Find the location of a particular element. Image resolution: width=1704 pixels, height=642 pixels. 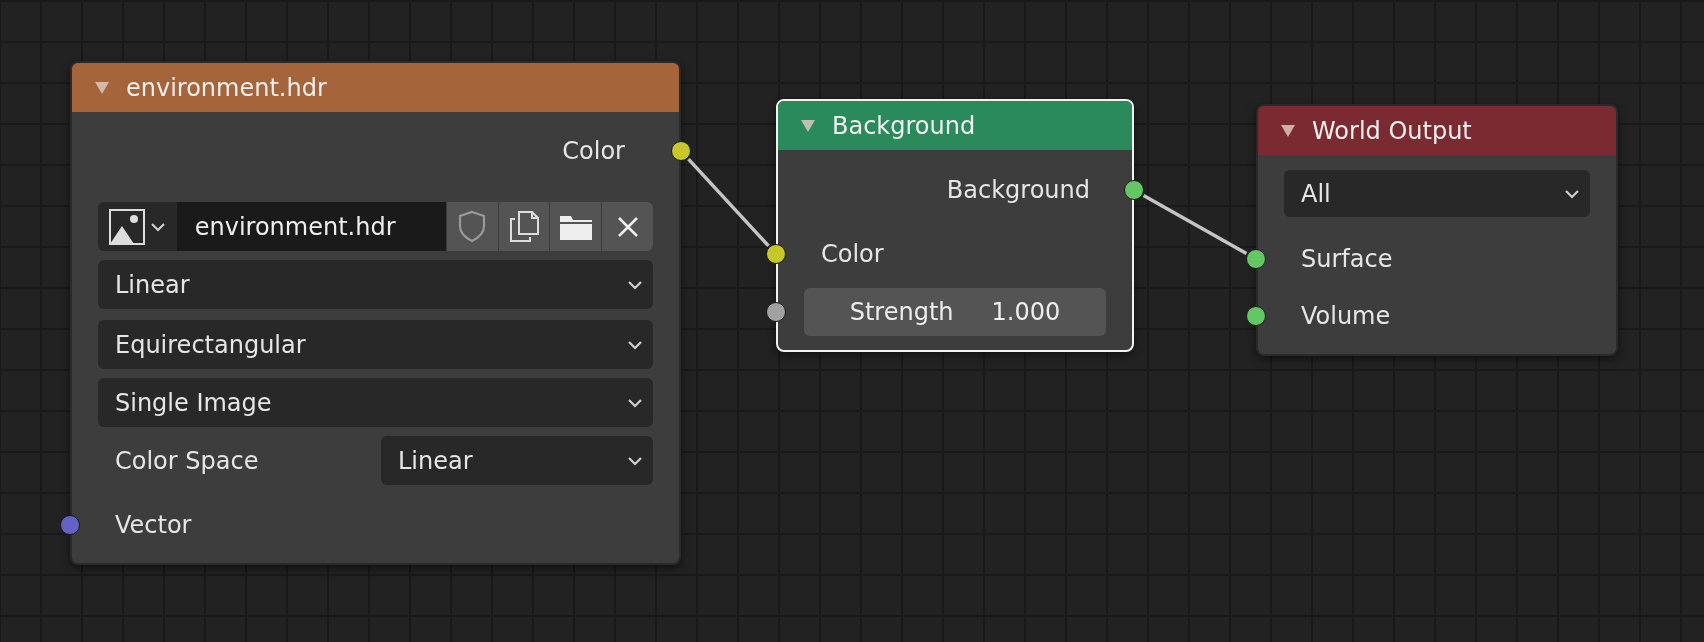

image-browse-button is located at coordinates (137, 226).